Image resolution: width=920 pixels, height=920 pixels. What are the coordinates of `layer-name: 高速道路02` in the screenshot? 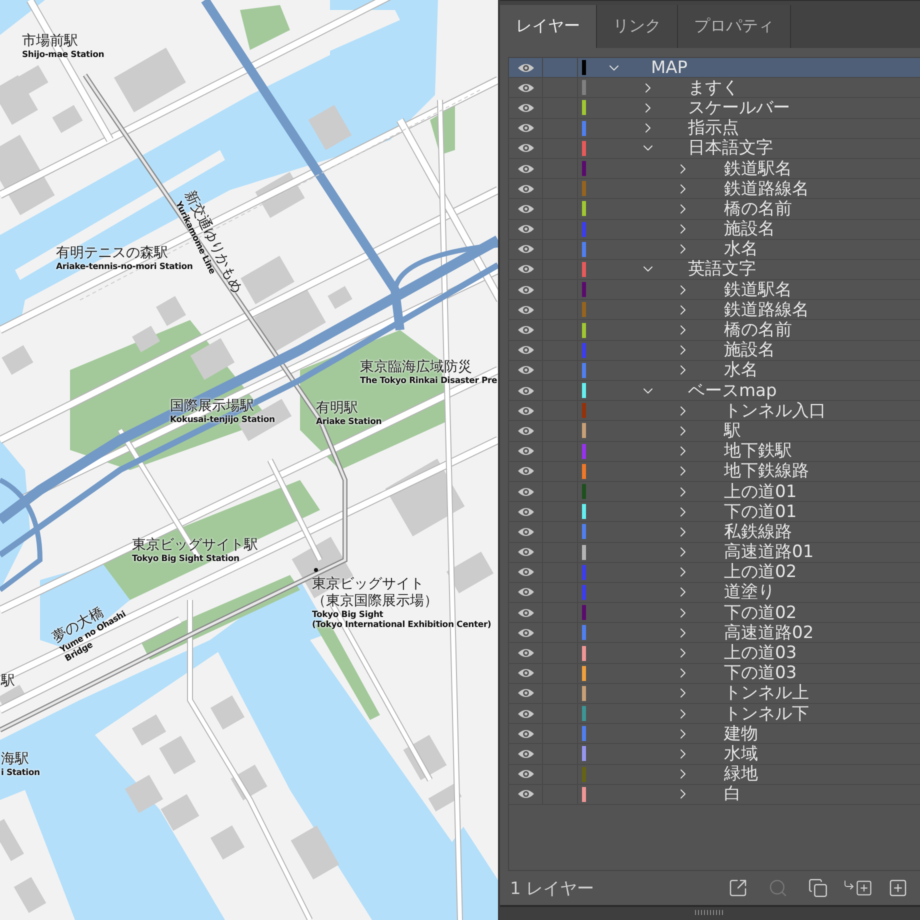 It's located at (769, 632).